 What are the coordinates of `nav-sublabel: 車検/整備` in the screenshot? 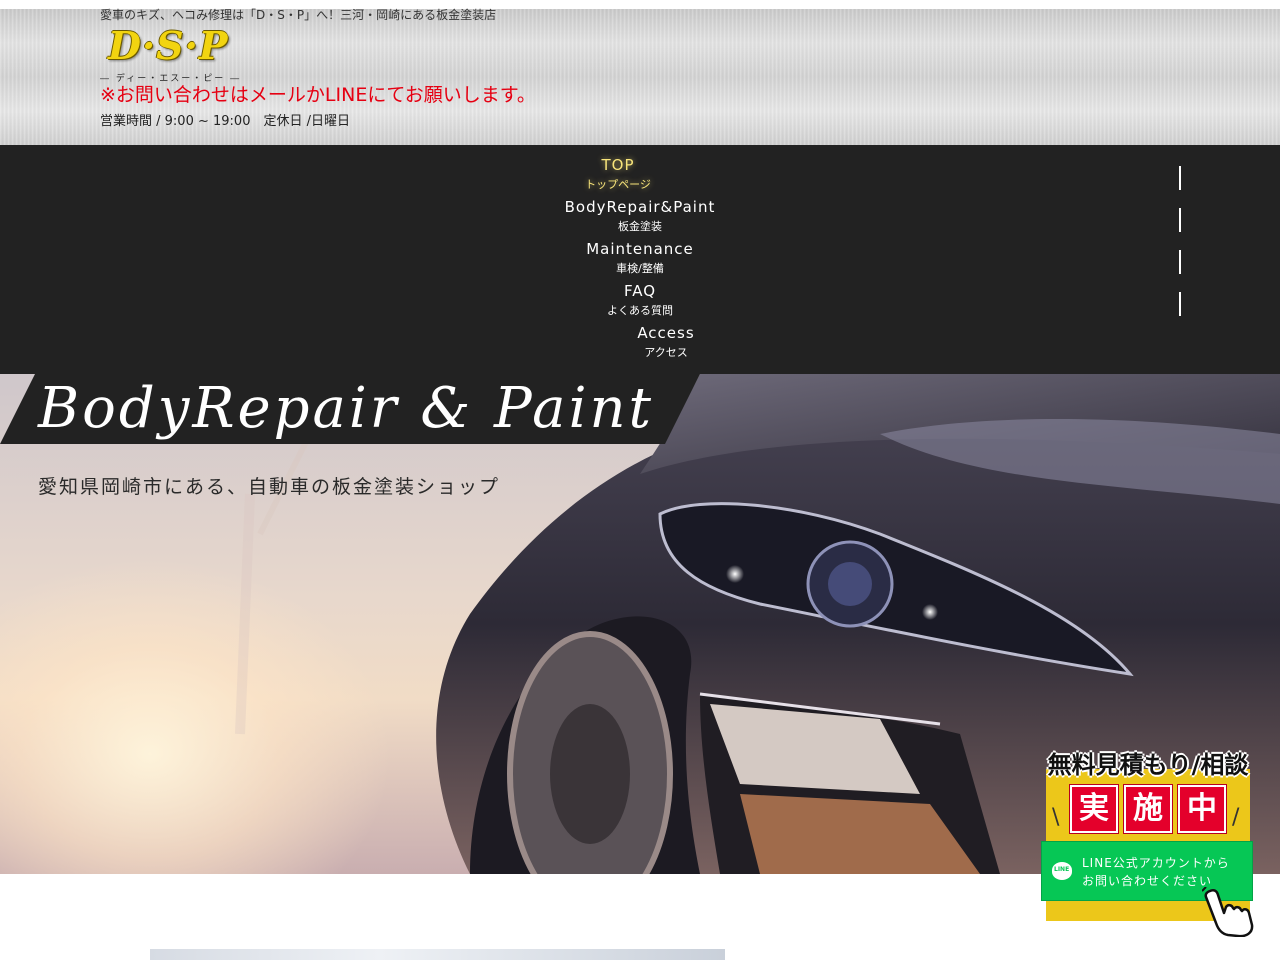 It's located at (640, 268).